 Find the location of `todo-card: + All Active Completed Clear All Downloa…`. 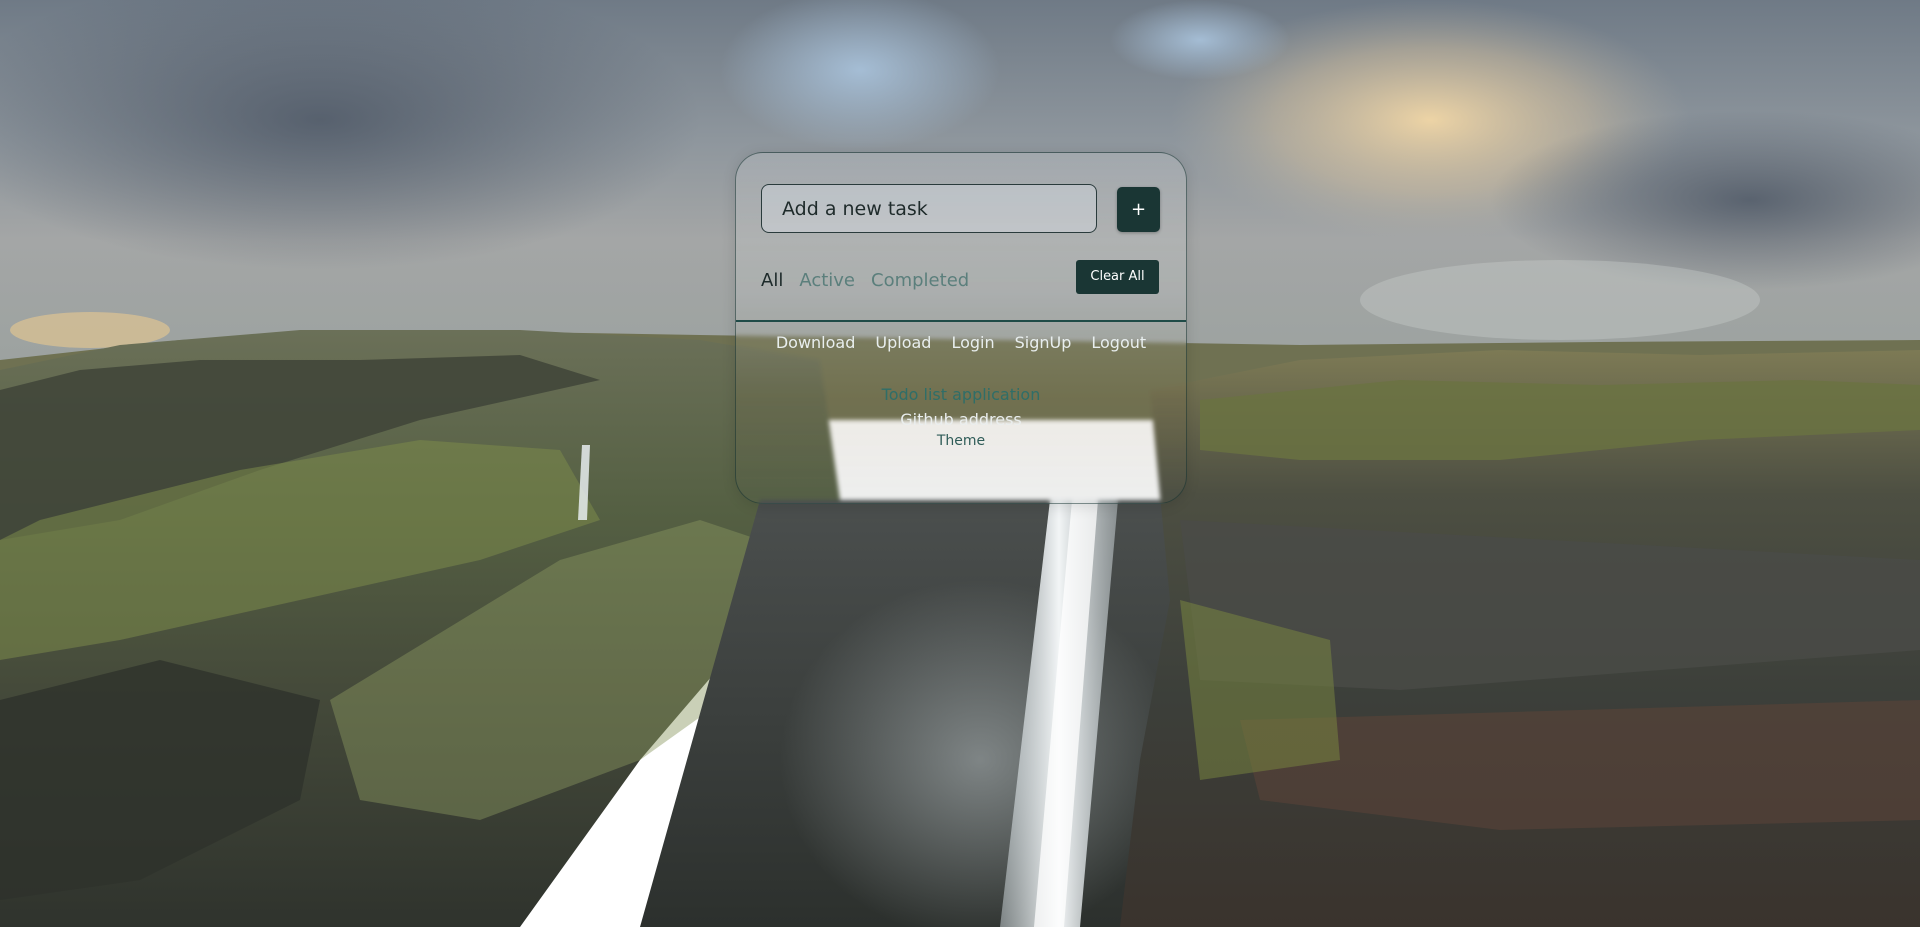

todo-card: + All Active Completed Clear All Downloa… is located at coordinates (961, 328).